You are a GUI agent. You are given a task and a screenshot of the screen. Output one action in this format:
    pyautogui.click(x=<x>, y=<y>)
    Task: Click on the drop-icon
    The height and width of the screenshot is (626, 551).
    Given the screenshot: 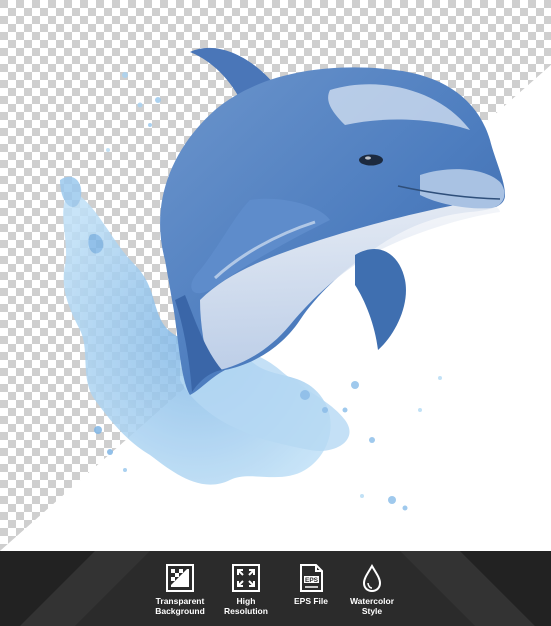 What is the action you would take?
    pyautogui.click(x=372, y=578)
    